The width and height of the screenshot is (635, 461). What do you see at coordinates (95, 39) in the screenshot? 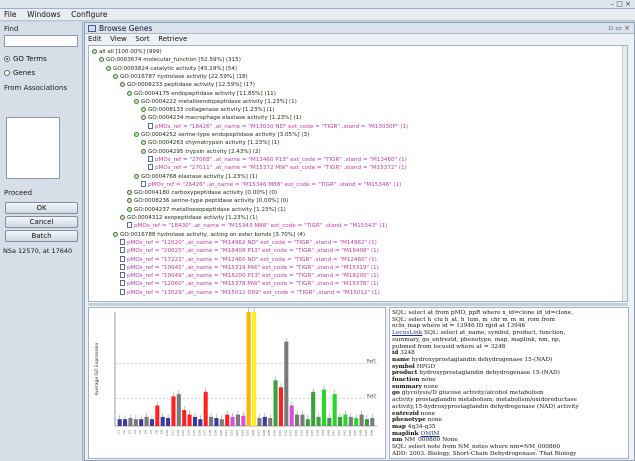
I see `menu-edit: Edit` at bounding box center [95, 39].